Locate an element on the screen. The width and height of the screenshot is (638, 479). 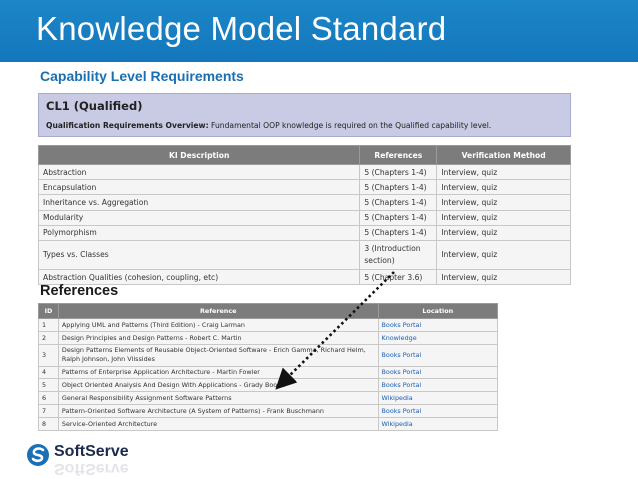
title-bar: Knowledge Model Standard is located at coordinates (319, 31).